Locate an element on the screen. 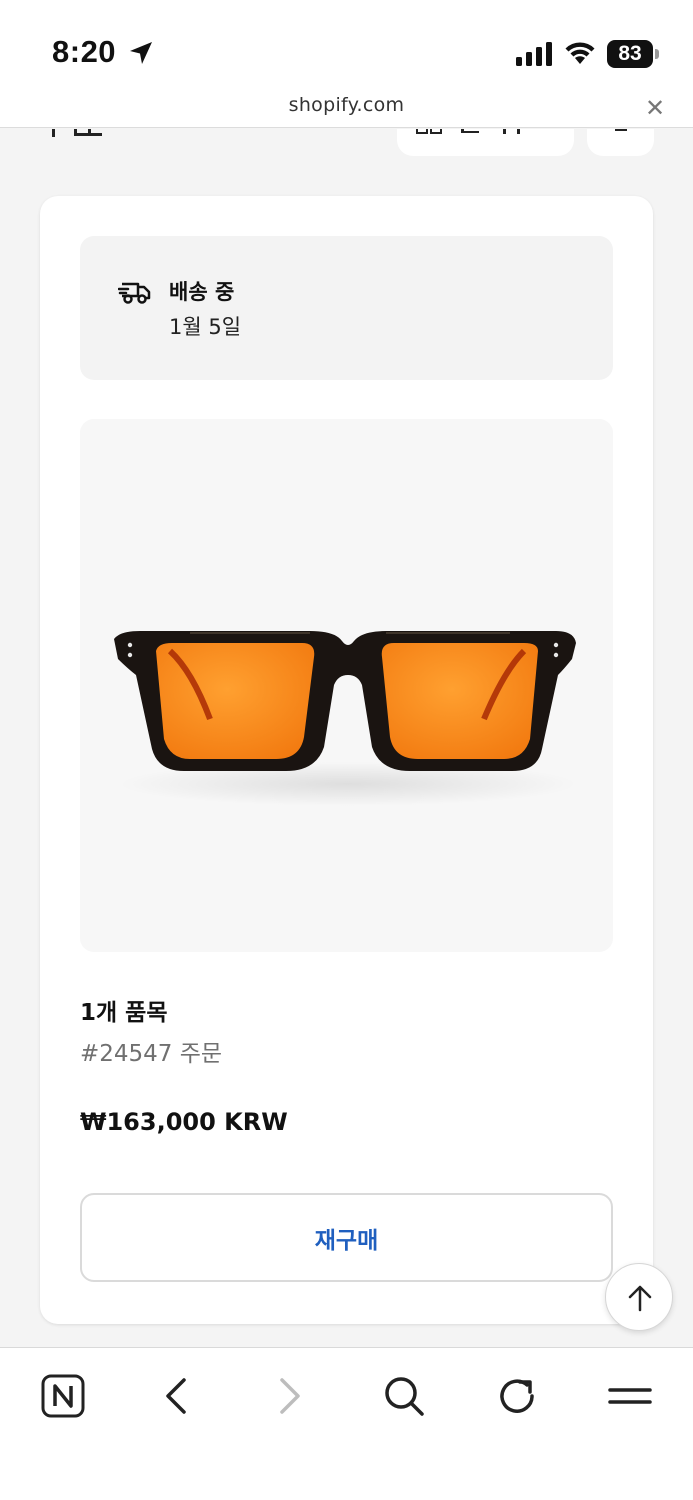  location-arrow-icon is located at coordinates (141, 53).